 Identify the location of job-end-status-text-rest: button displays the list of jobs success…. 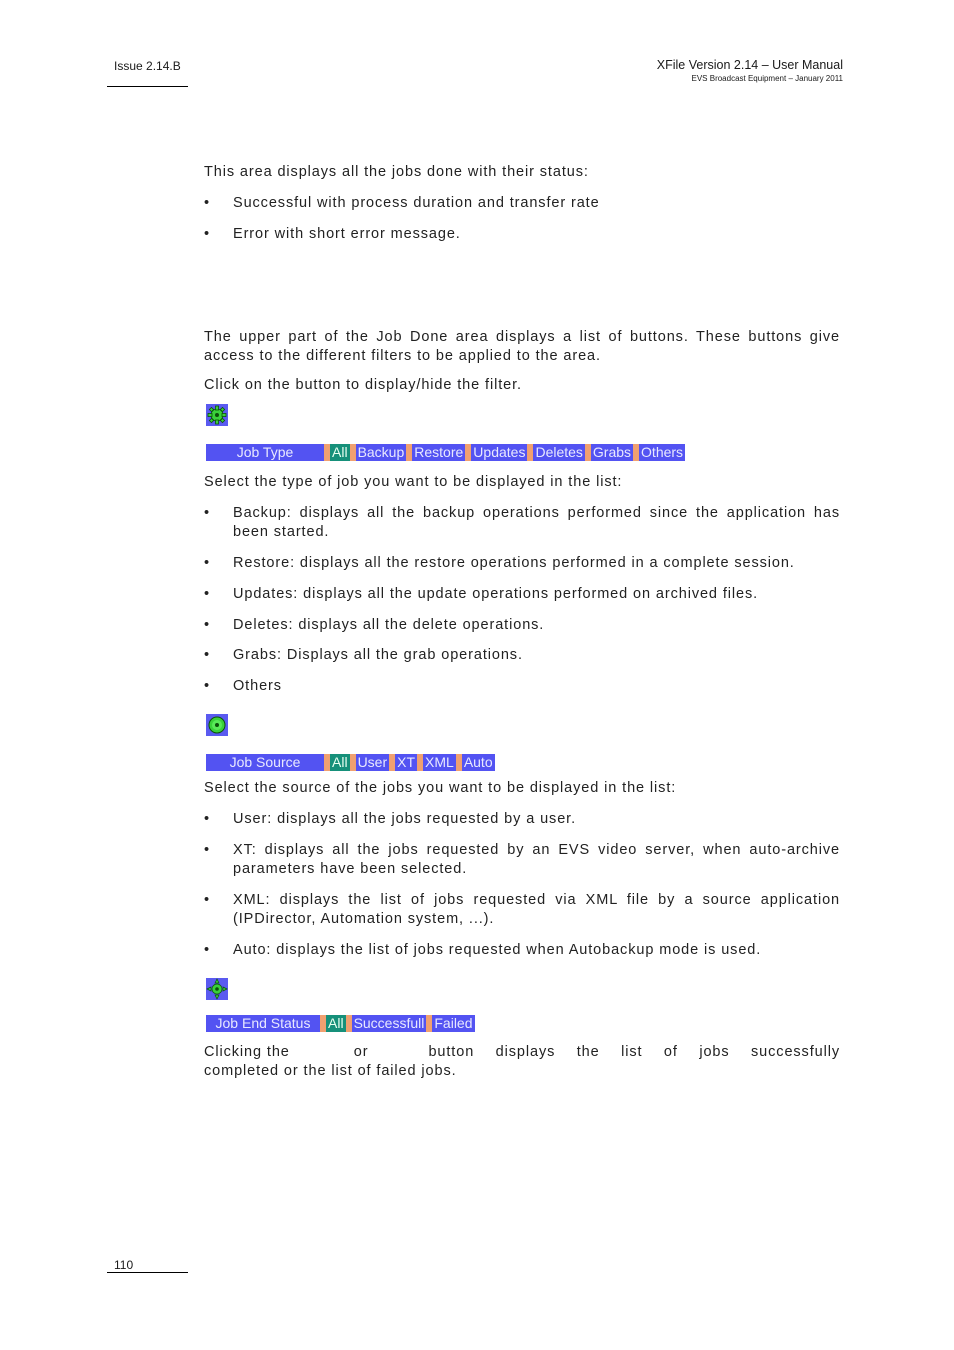
(634, 1052).